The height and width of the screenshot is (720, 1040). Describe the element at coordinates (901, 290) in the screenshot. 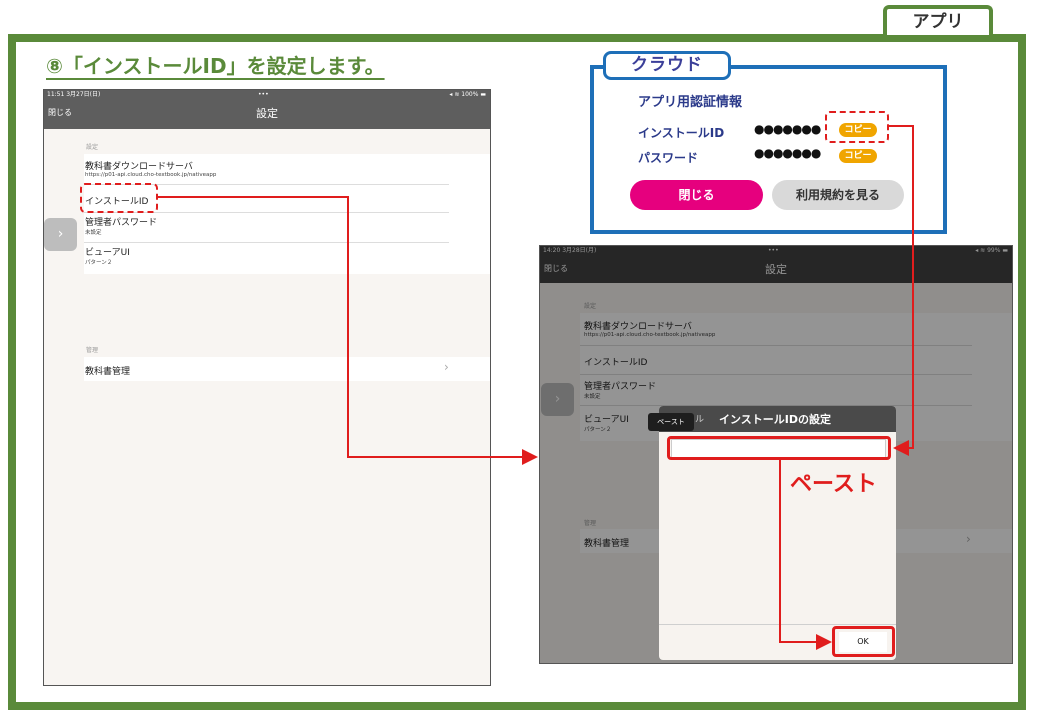

I see `arrow-copy-to-input` at that location.